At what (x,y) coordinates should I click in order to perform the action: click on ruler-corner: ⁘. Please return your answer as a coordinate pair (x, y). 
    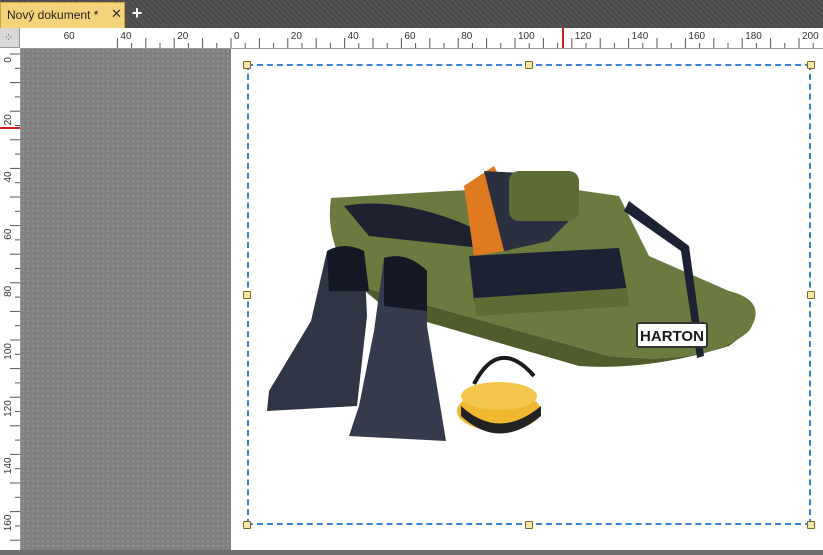
    Looking at the image, I should click on (10, 38).